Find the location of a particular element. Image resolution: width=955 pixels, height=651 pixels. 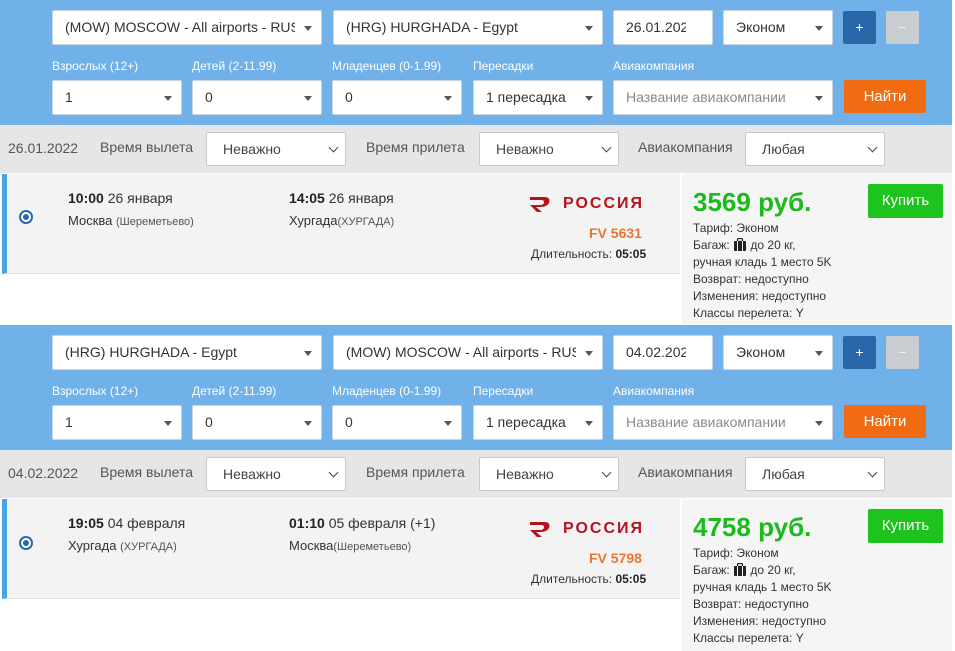

departure-city: Москва (Шереметьево) is located at coordinates (131, 220).